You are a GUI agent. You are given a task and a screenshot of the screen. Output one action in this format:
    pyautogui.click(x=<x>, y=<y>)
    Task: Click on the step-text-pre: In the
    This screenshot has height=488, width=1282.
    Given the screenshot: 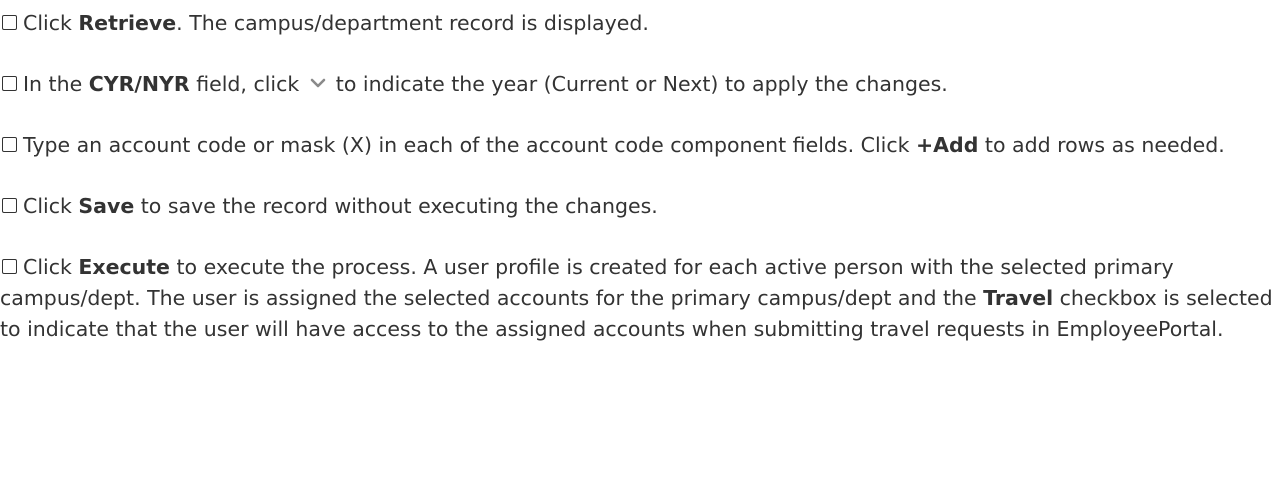 What is the action you would take?
    pyautogui.click(x=56, y=84)
    